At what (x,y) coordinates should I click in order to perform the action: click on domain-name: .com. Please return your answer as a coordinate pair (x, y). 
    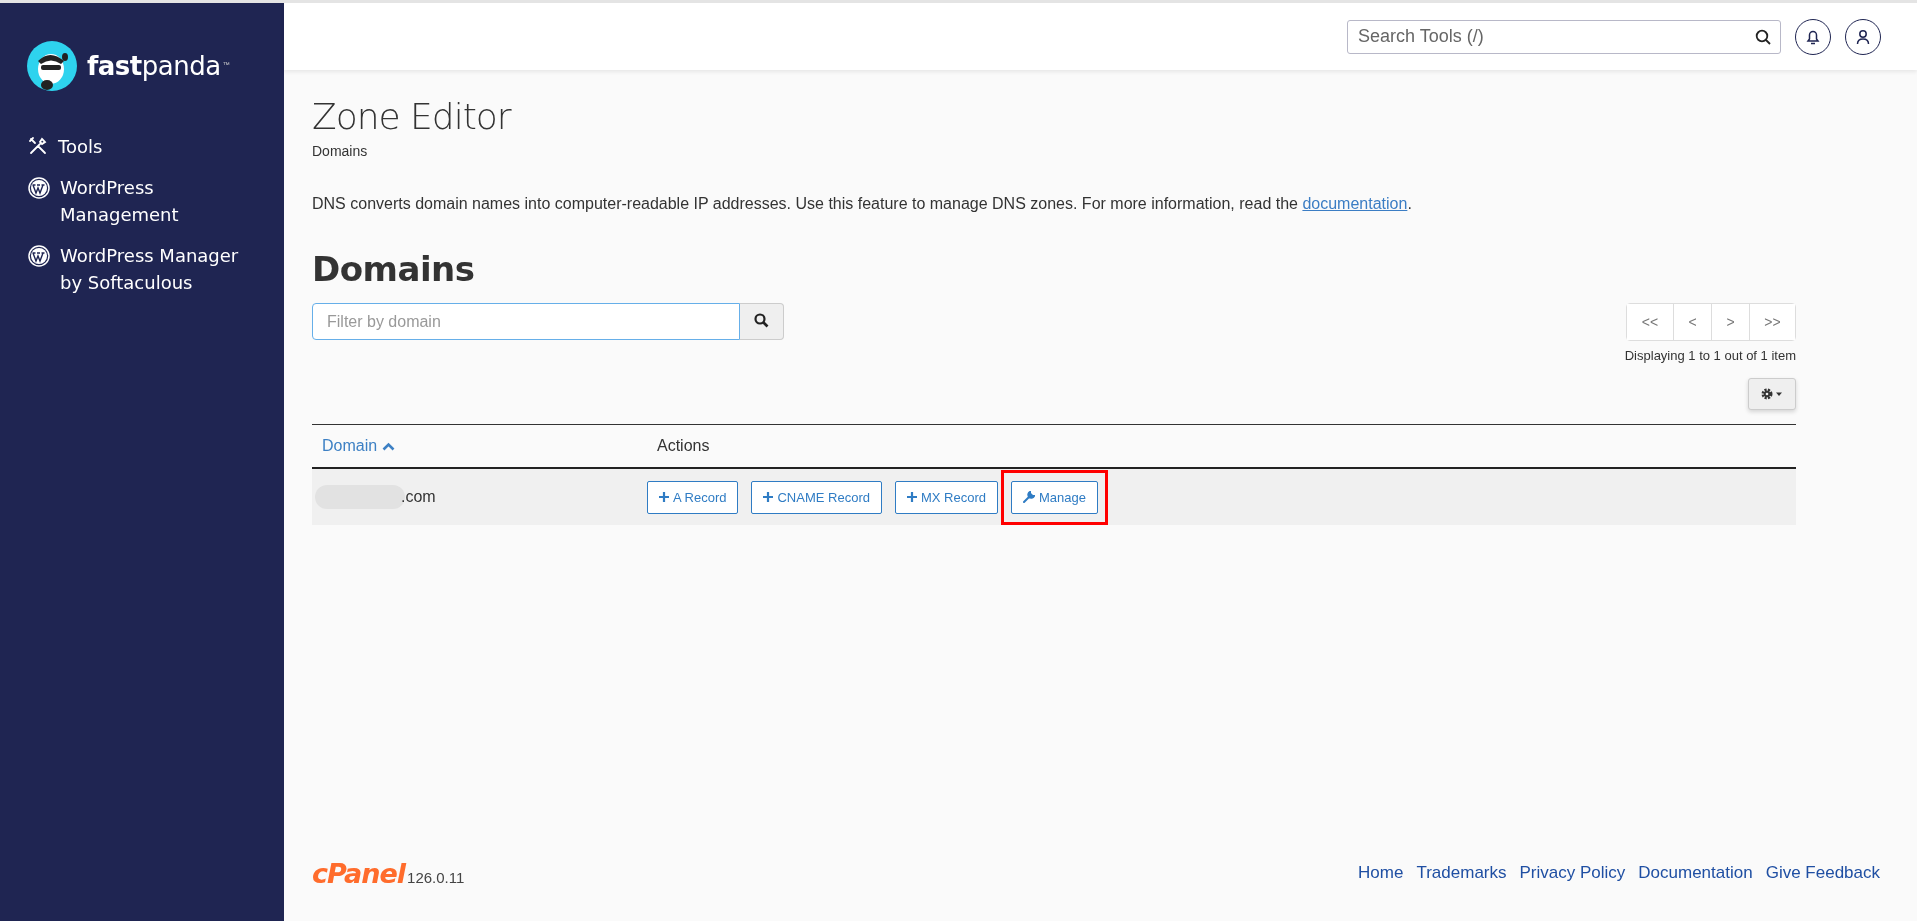
    Looking at the image, I should click on (418, 497).